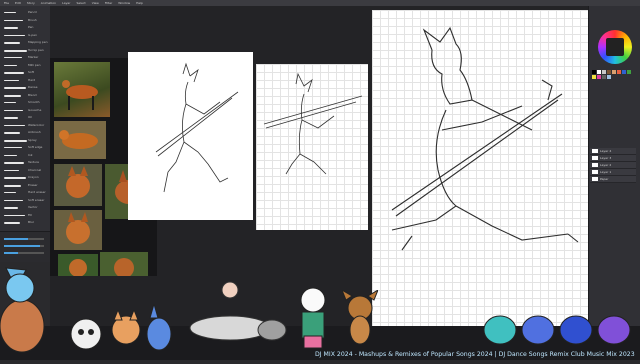 The image size is (640, 364). I want to click on brush-item: Watercolor, so click(25, 125).